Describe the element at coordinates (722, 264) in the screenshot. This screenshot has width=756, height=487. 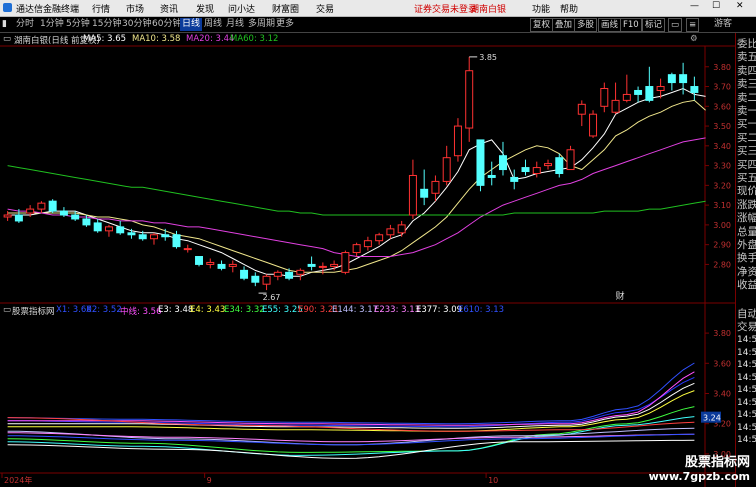
I see `main-ytick-label: 2.80` at that location.